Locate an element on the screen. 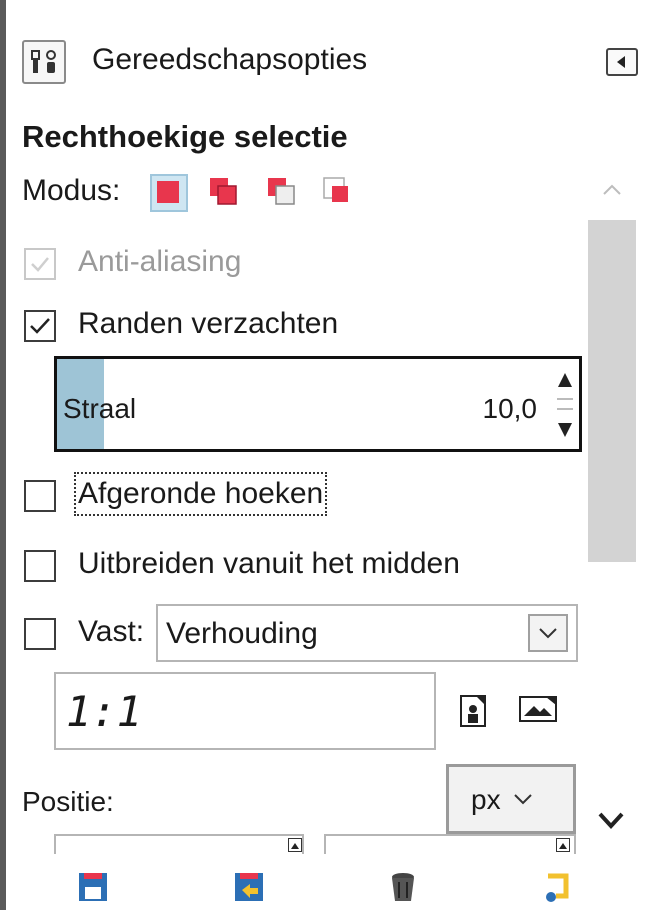  position-y-stepper is located at coordinates (563, 845).